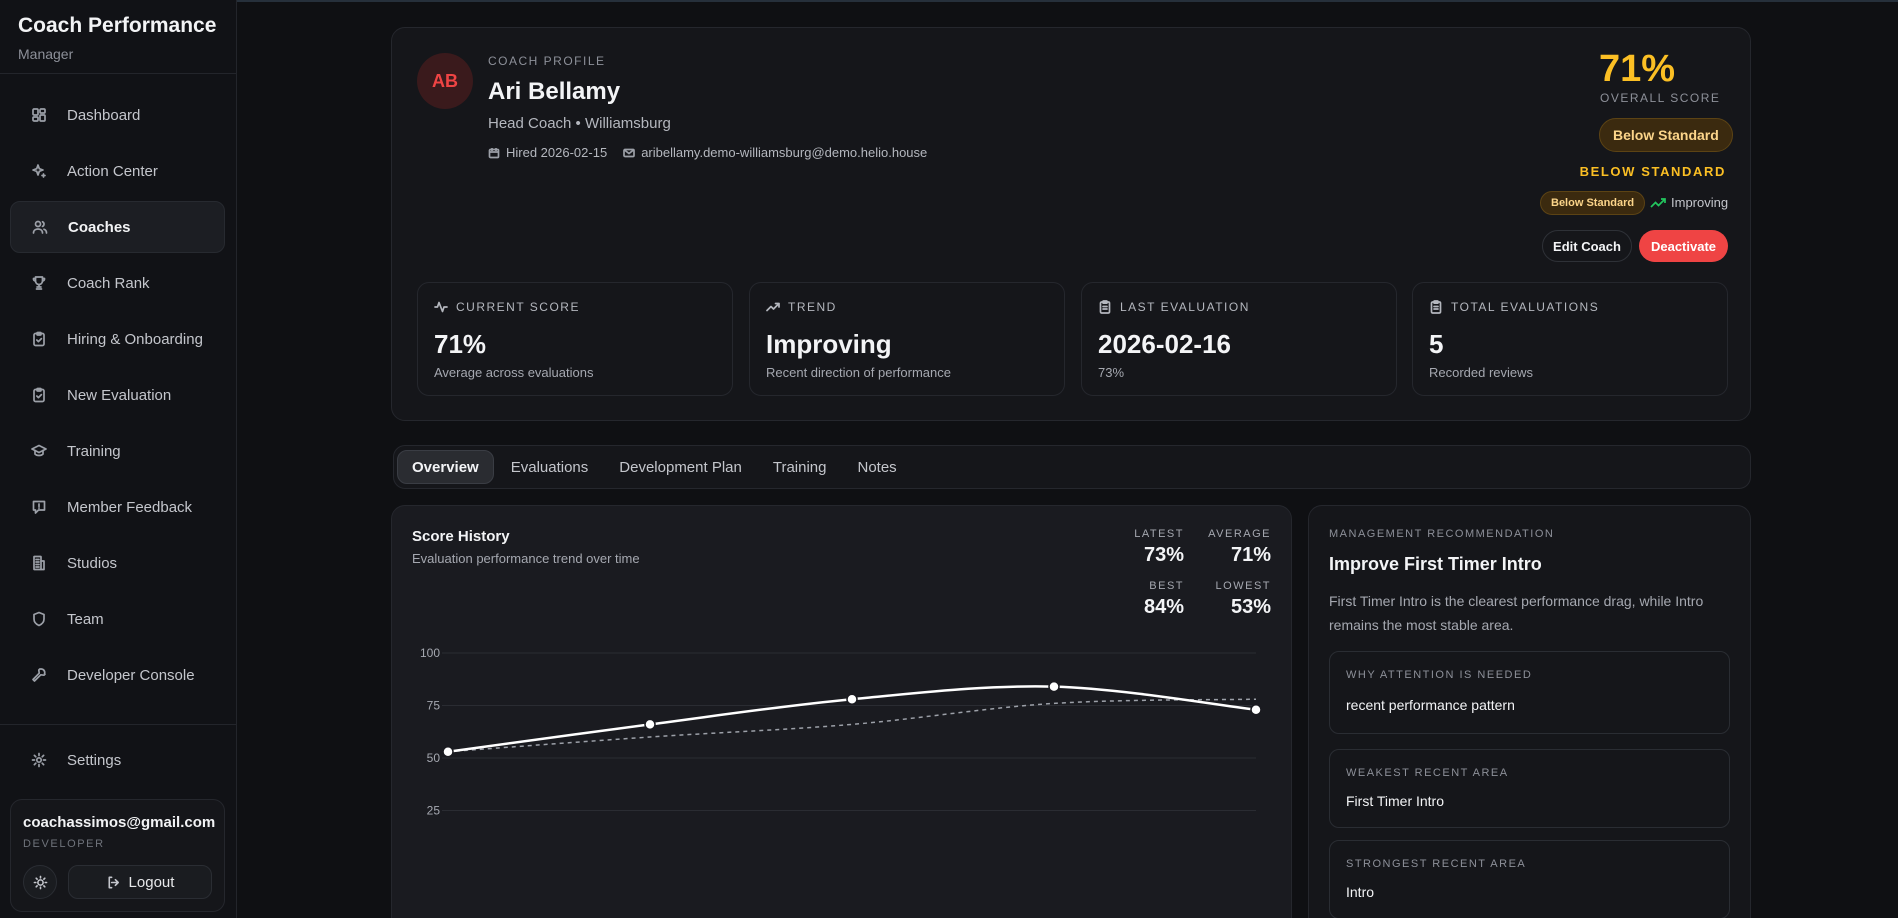 The image size is (1898, 918). I want to click on users-icon, so click(40, 227).